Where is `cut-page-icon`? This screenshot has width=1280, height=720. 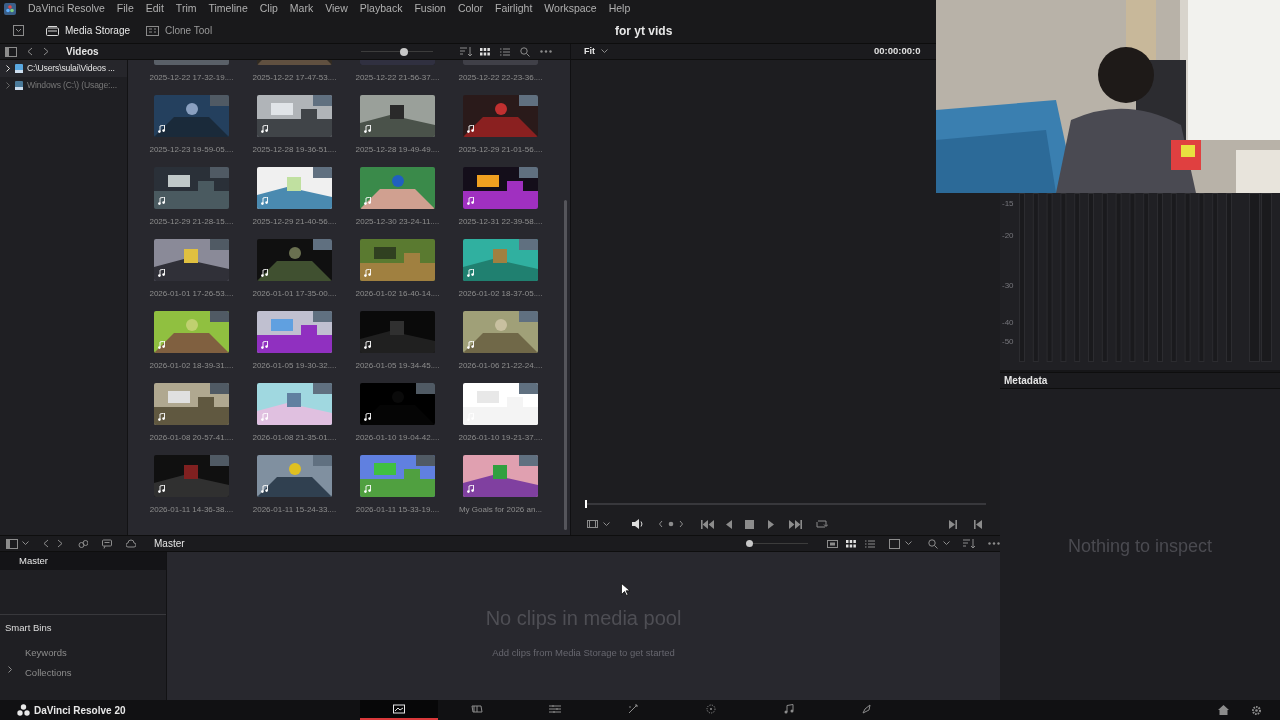
cut-page-icon is located at coordinates (477, 709).